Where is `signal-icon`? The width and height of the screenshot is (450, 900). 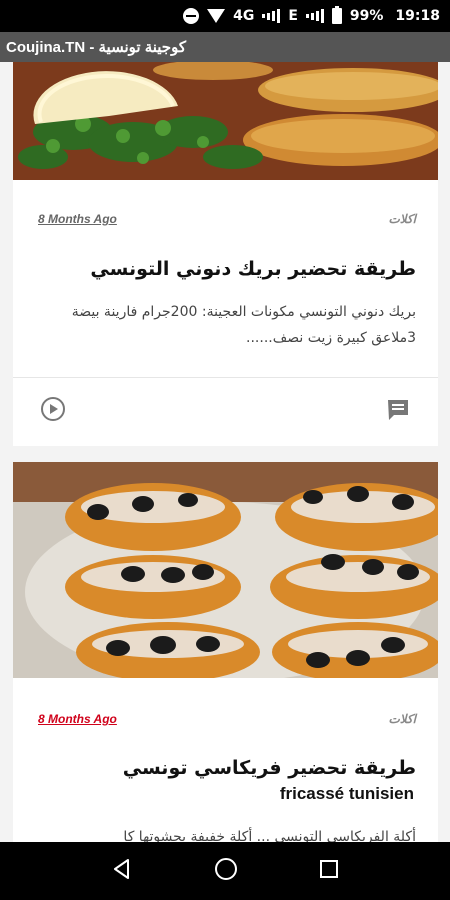 signal-icon is located at coordinates (271, 16).